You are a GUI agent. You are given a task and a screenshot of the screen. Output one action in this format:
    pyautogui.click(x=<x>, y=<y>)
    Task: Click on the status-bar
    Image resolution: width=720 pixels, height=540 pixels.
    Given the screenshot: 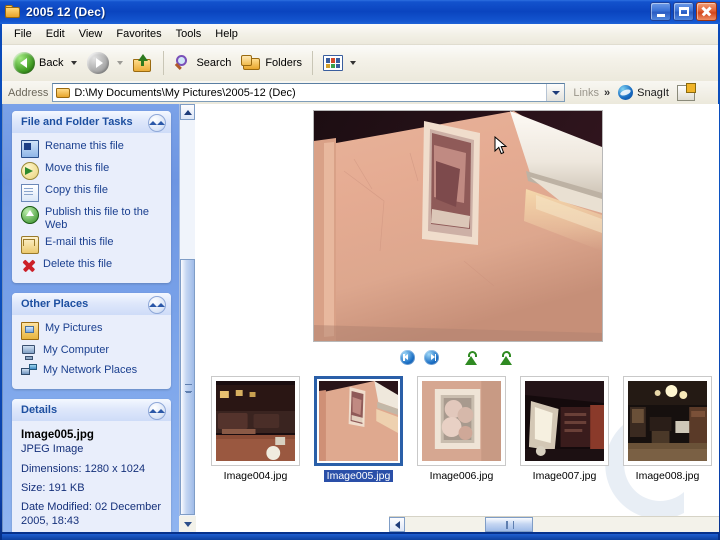 What is the action you would take?
    pyautogui.click(x=360, y=537)
    